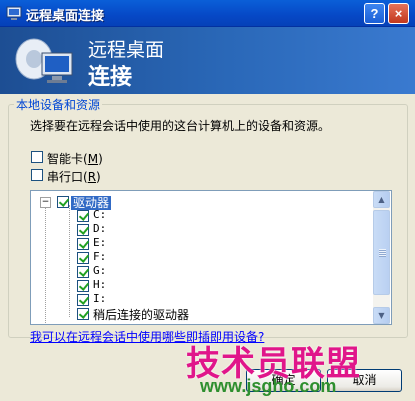 Image resolution: width=415 pixels, height=401 pixels. Describe the element at coordinates (381, 315) in the screenshot. I see `scroll-down-icon: ▼` at that location.